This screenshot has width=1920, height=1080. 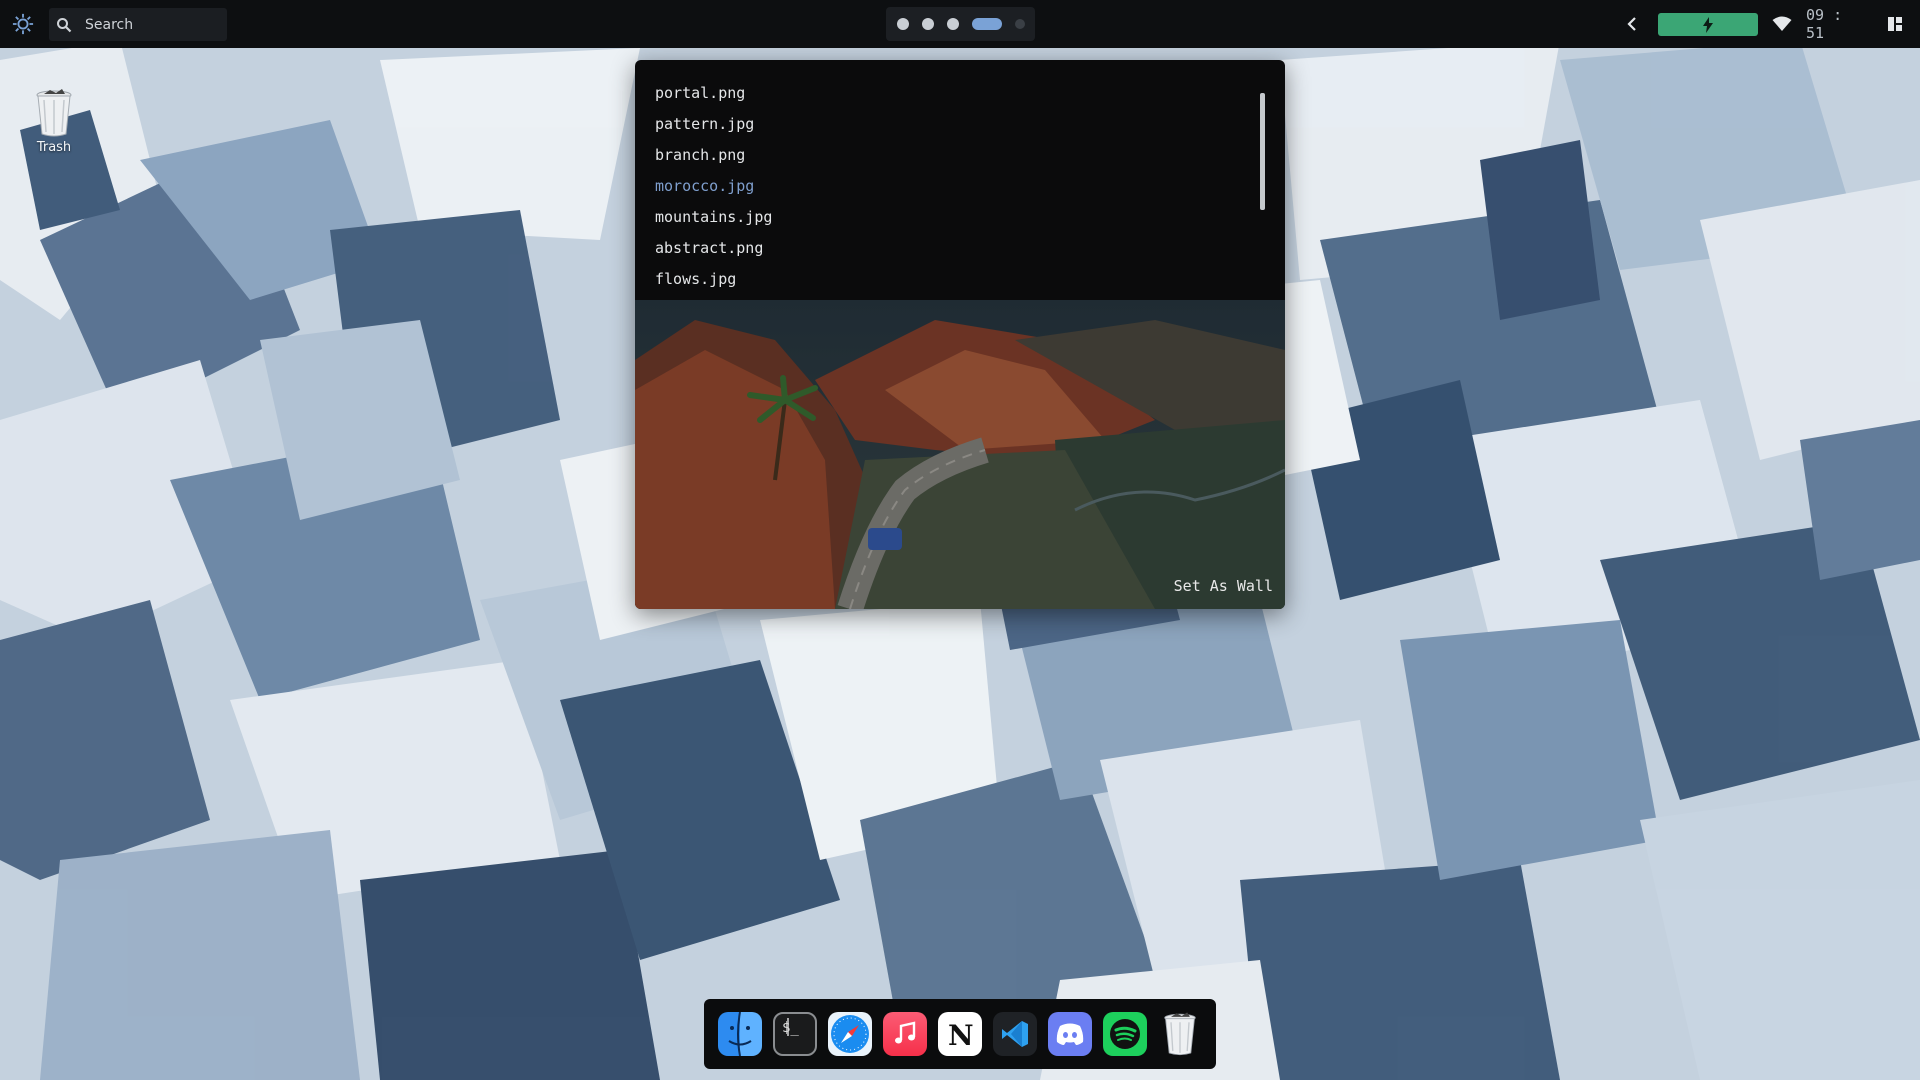 I want to click on list-item: flows.jpg, so click(x=695, y=279).